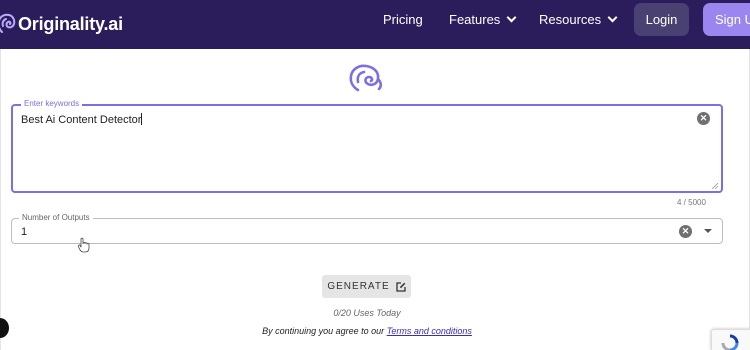 The width and height of the screenshot is (750, 350). What do you see at coordinates (367, 313) in the screenshot?
I see `usage-counter: 0/20 Uses Today` at bounding box center [367, 313].